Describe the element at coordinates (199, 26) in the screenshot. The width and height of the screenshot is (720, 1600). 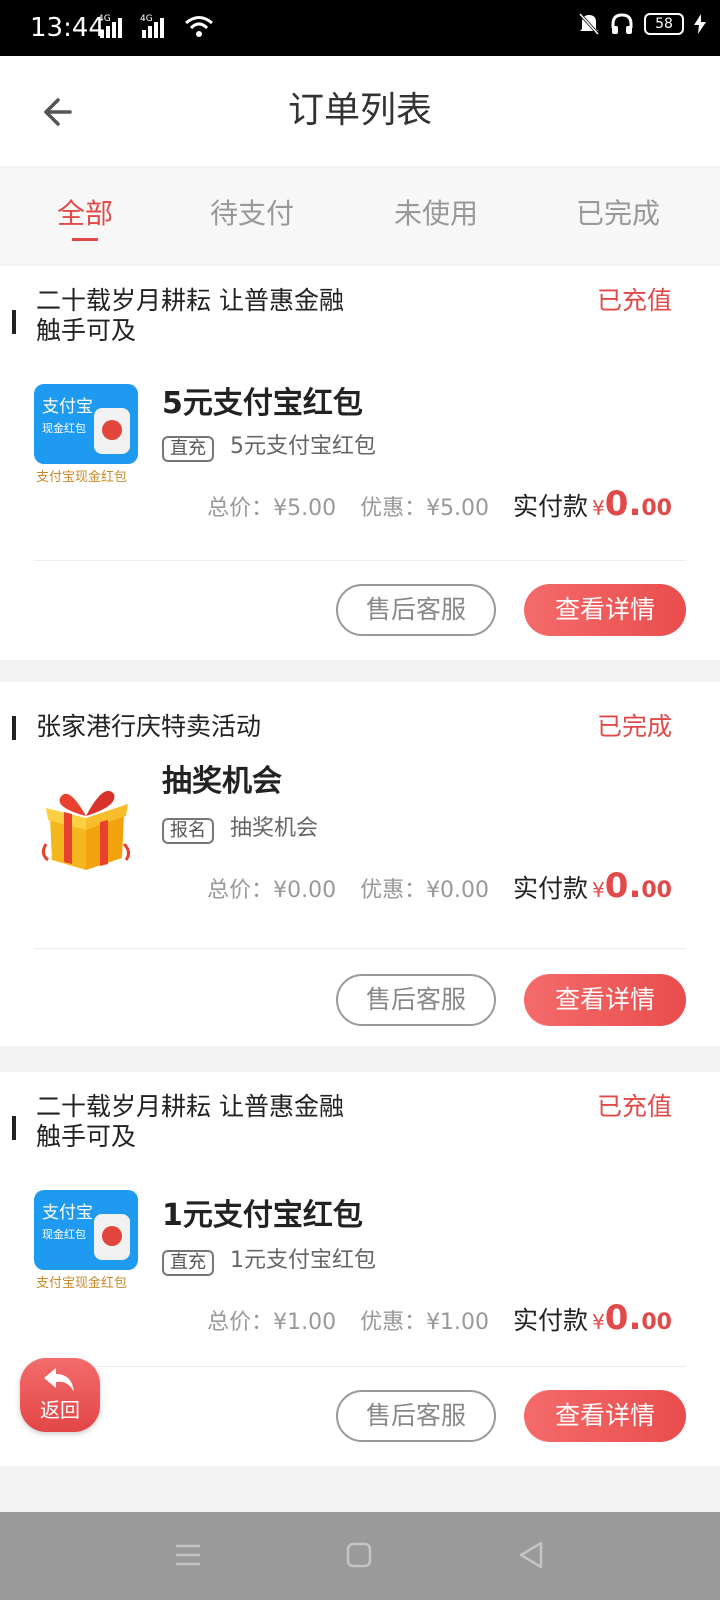
I see `wifi-icon` at that location.